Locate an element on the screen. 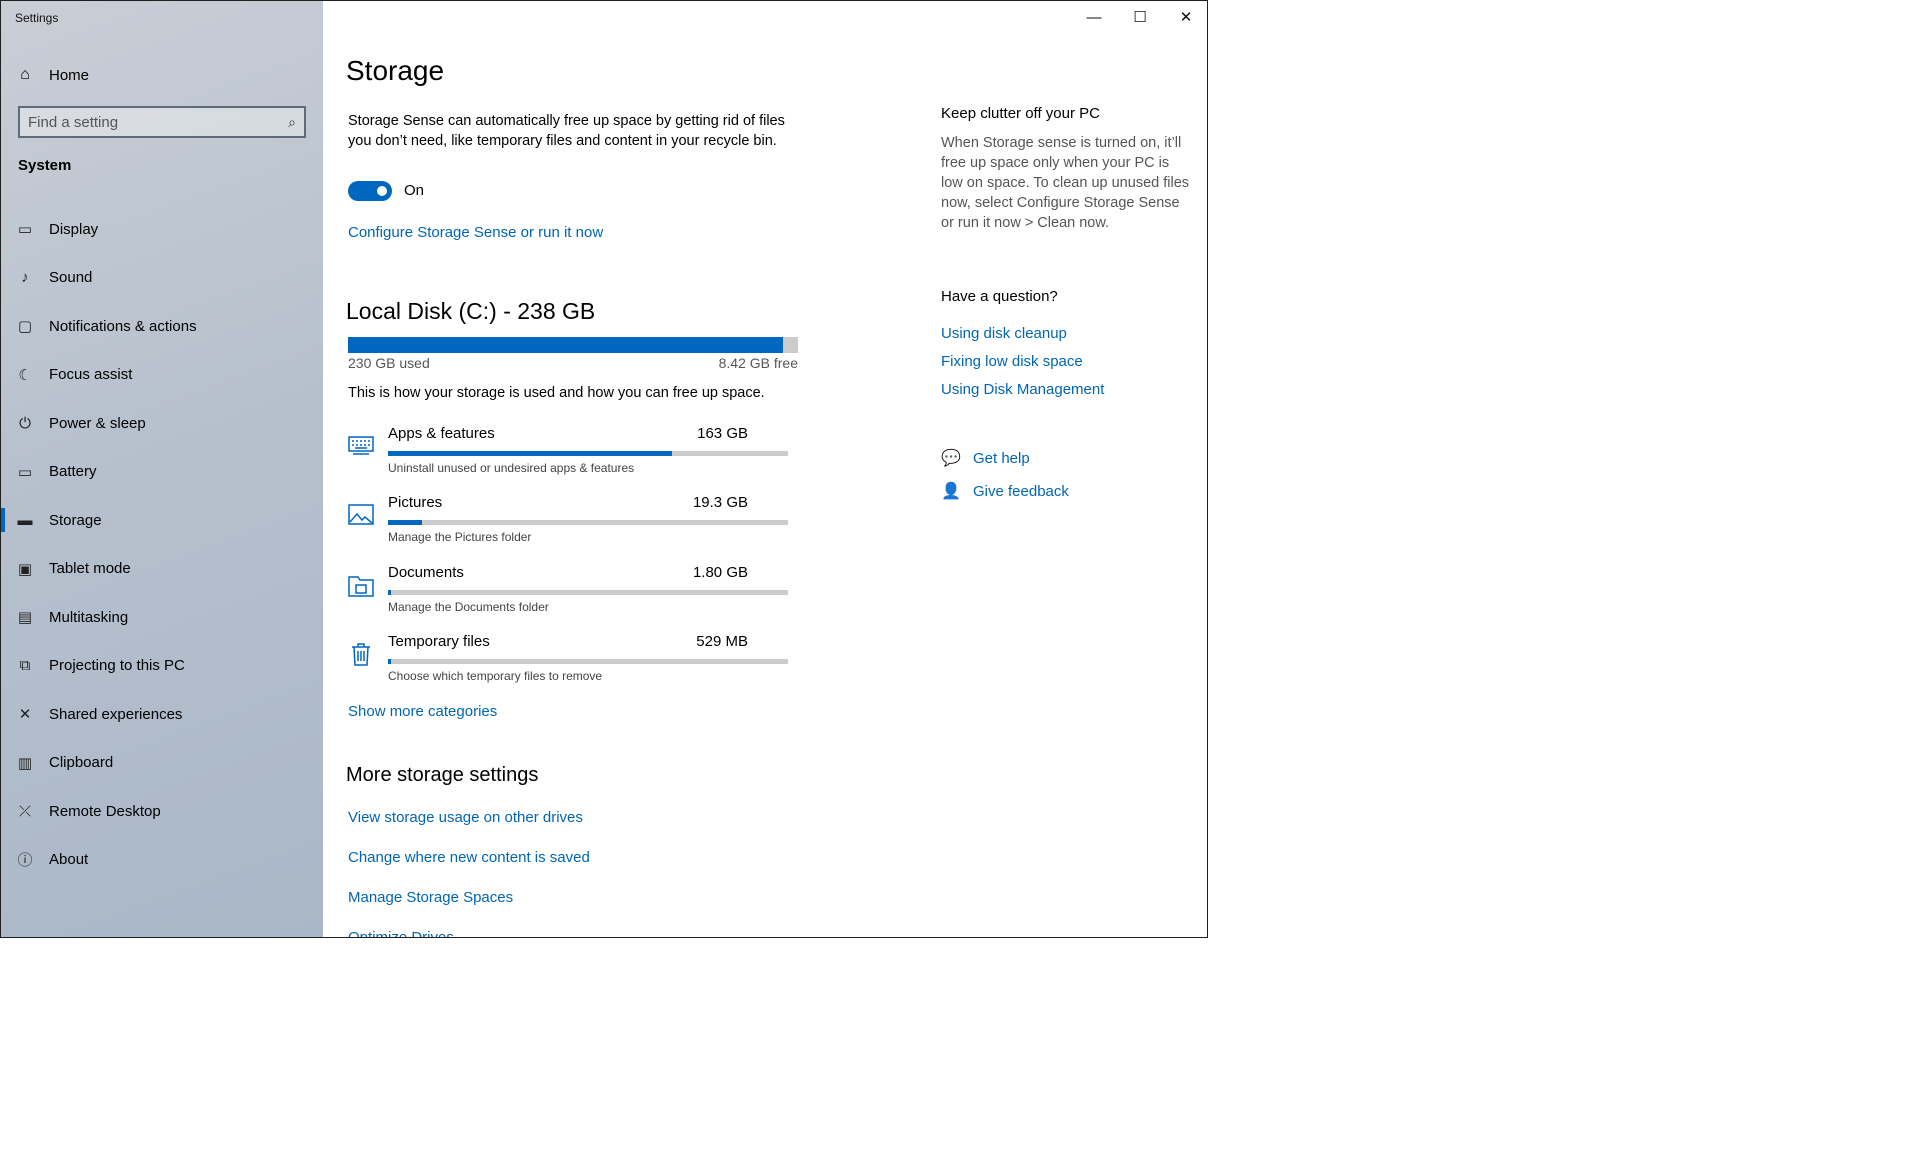 This screenshot has height=1172, width=1916. documents-icon is located at coordinates (361, 586).